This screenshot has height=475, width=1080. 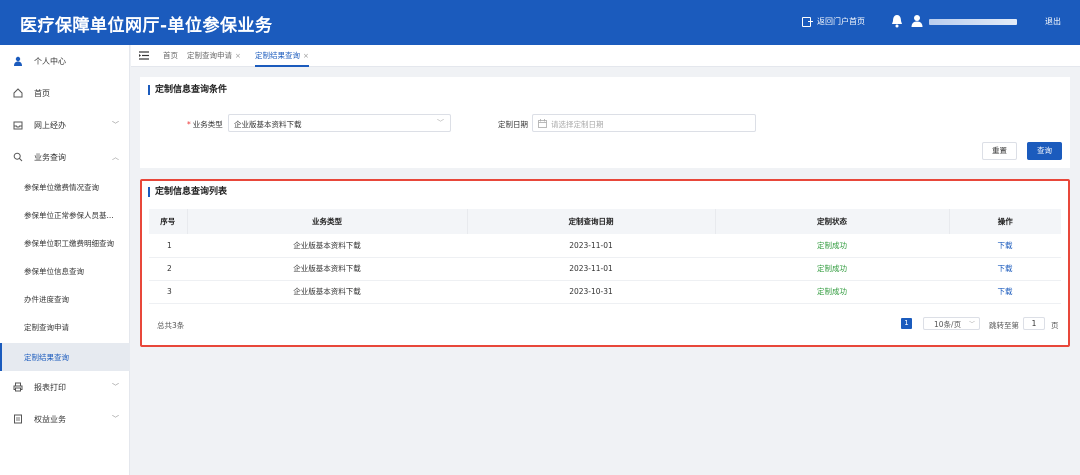 What do you see at coordinates (69, 243) in the screenshot?
I see `sidebar-subitem-label: 参保单位职工缴费明细查询` at bounding box center [69, 243].